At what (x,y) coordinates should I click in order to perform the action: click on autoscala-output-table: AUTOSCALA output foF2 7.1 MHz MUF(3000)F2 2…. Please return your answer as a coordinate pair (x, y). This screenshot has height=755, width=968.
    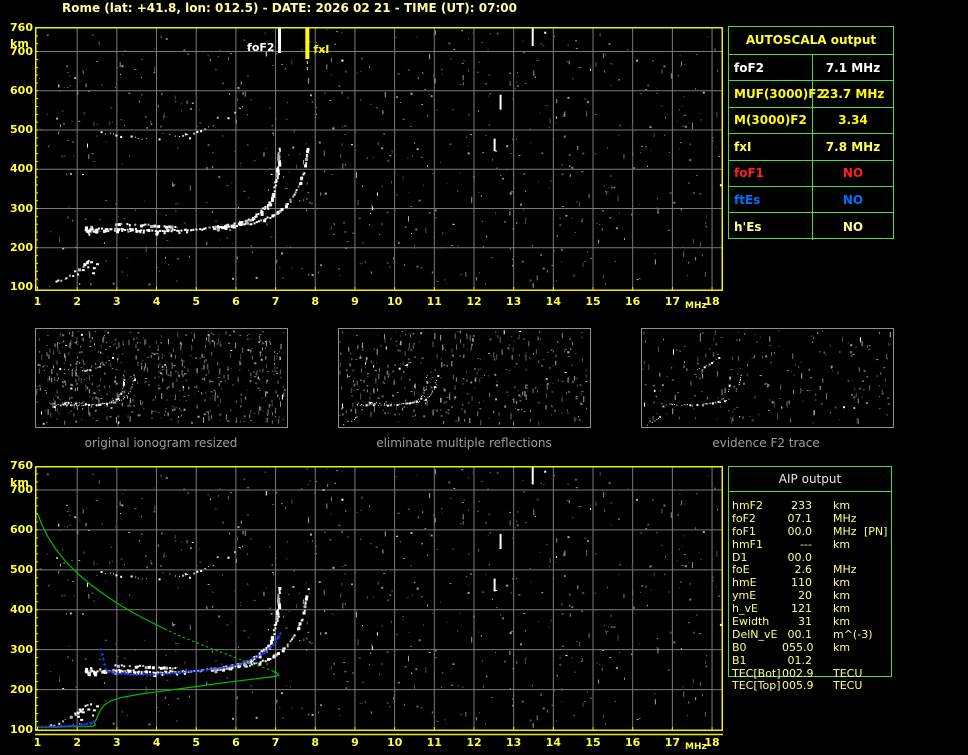
    Looking at the image, I should click on (811, 133).